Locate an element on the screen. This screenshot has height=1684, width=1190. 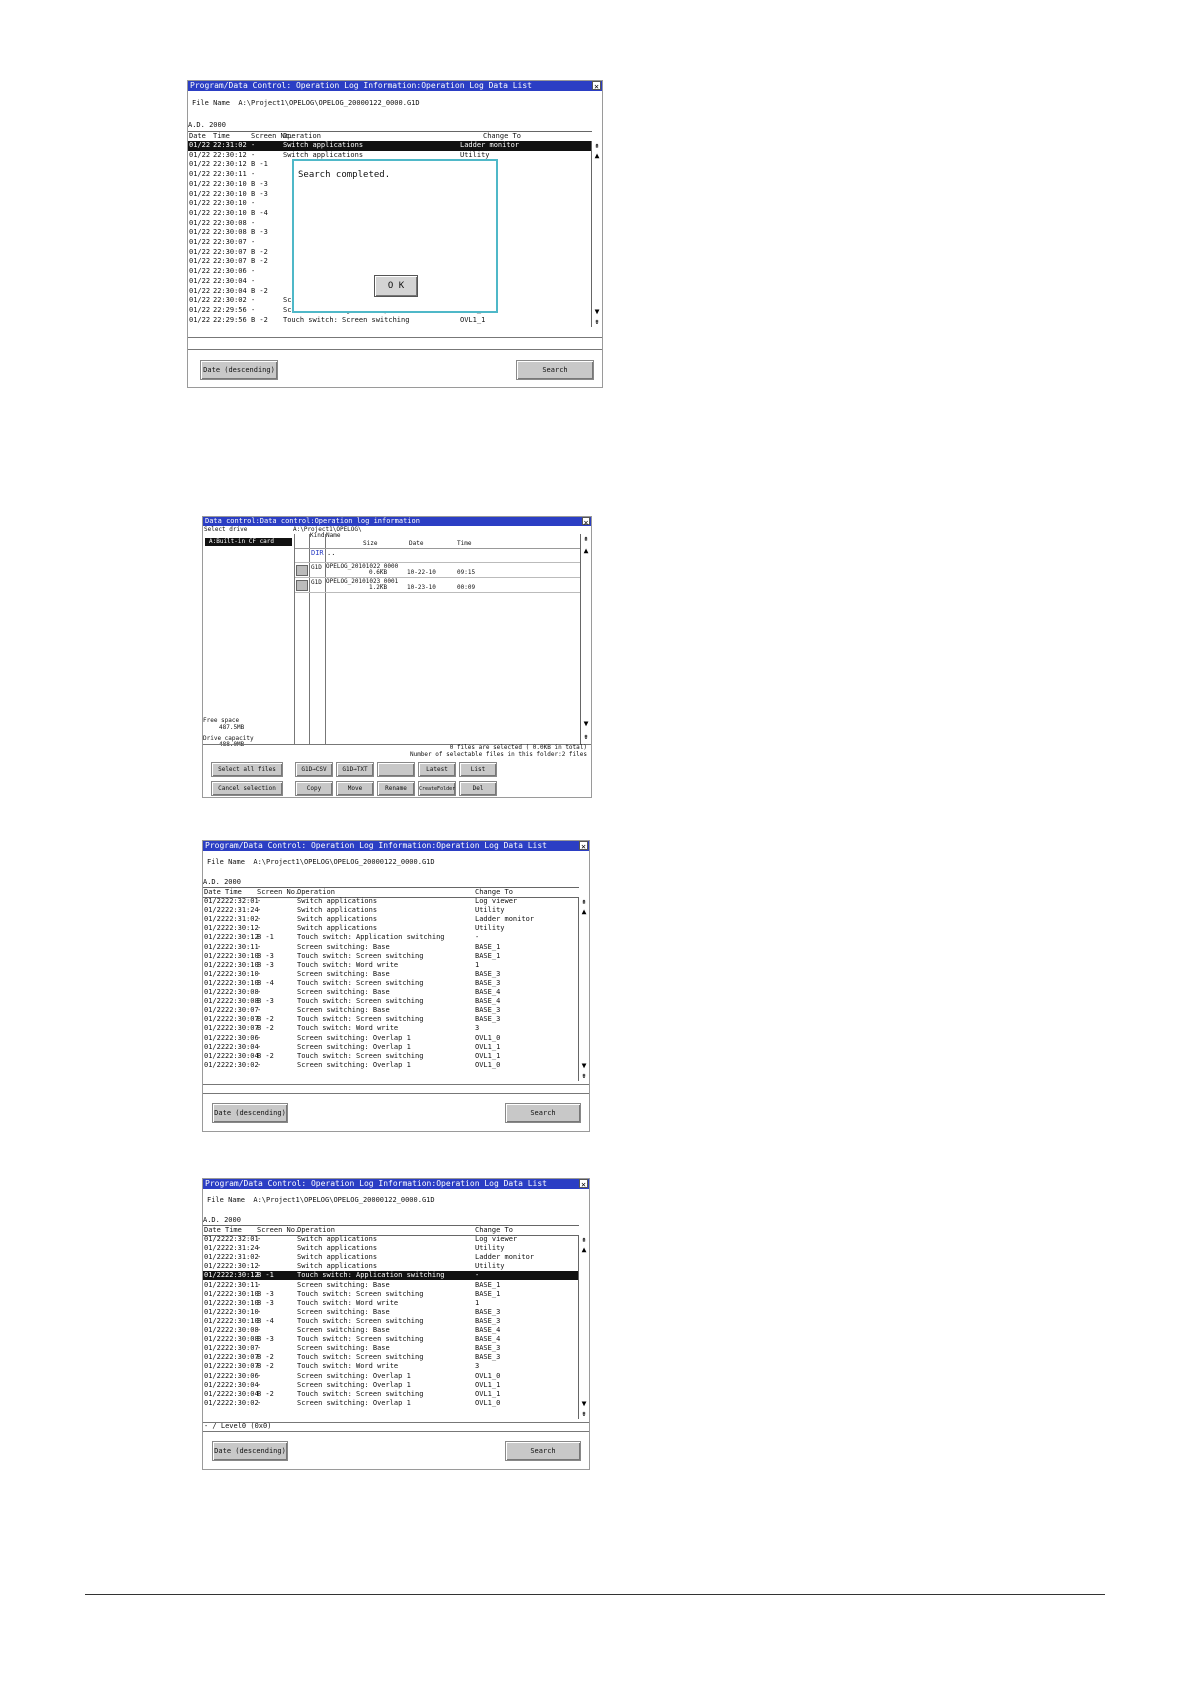
file-name: OPELOG_20101023_0001 is located at coordinates (362, 581).